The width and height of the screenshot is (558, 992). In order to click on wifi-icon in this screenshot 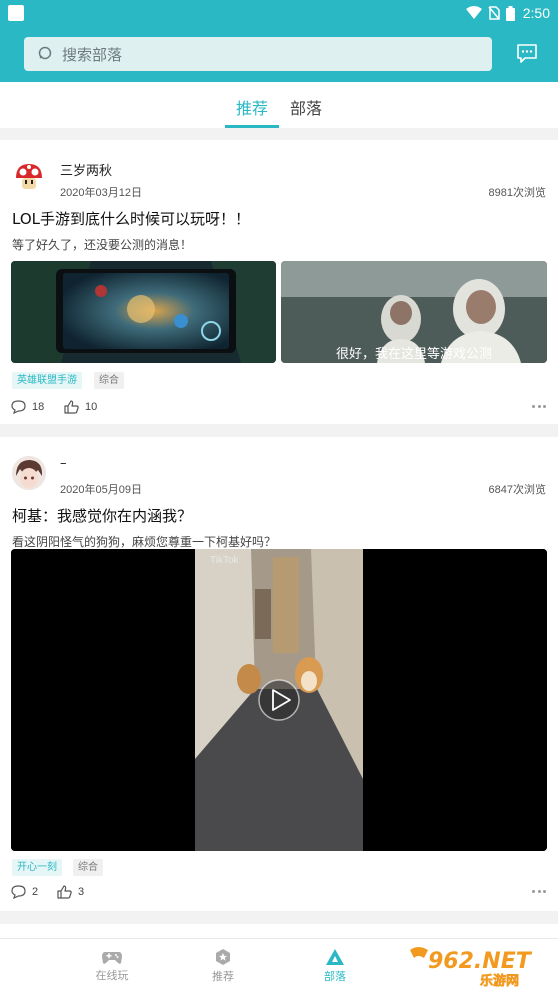, I will do `click(473, 12)`.